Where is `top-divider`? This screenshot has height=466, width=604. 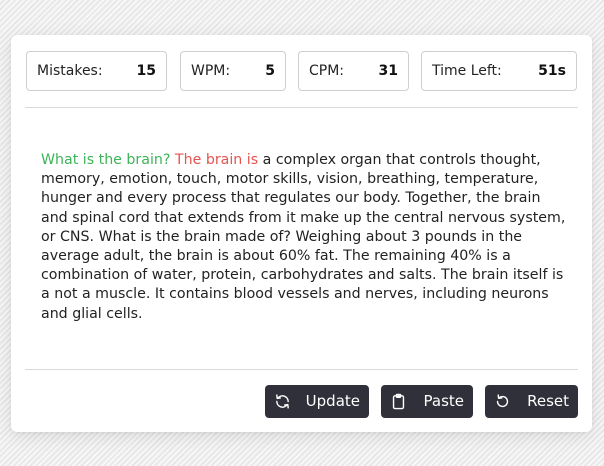 top-divider is located at coordinates (301, 107).